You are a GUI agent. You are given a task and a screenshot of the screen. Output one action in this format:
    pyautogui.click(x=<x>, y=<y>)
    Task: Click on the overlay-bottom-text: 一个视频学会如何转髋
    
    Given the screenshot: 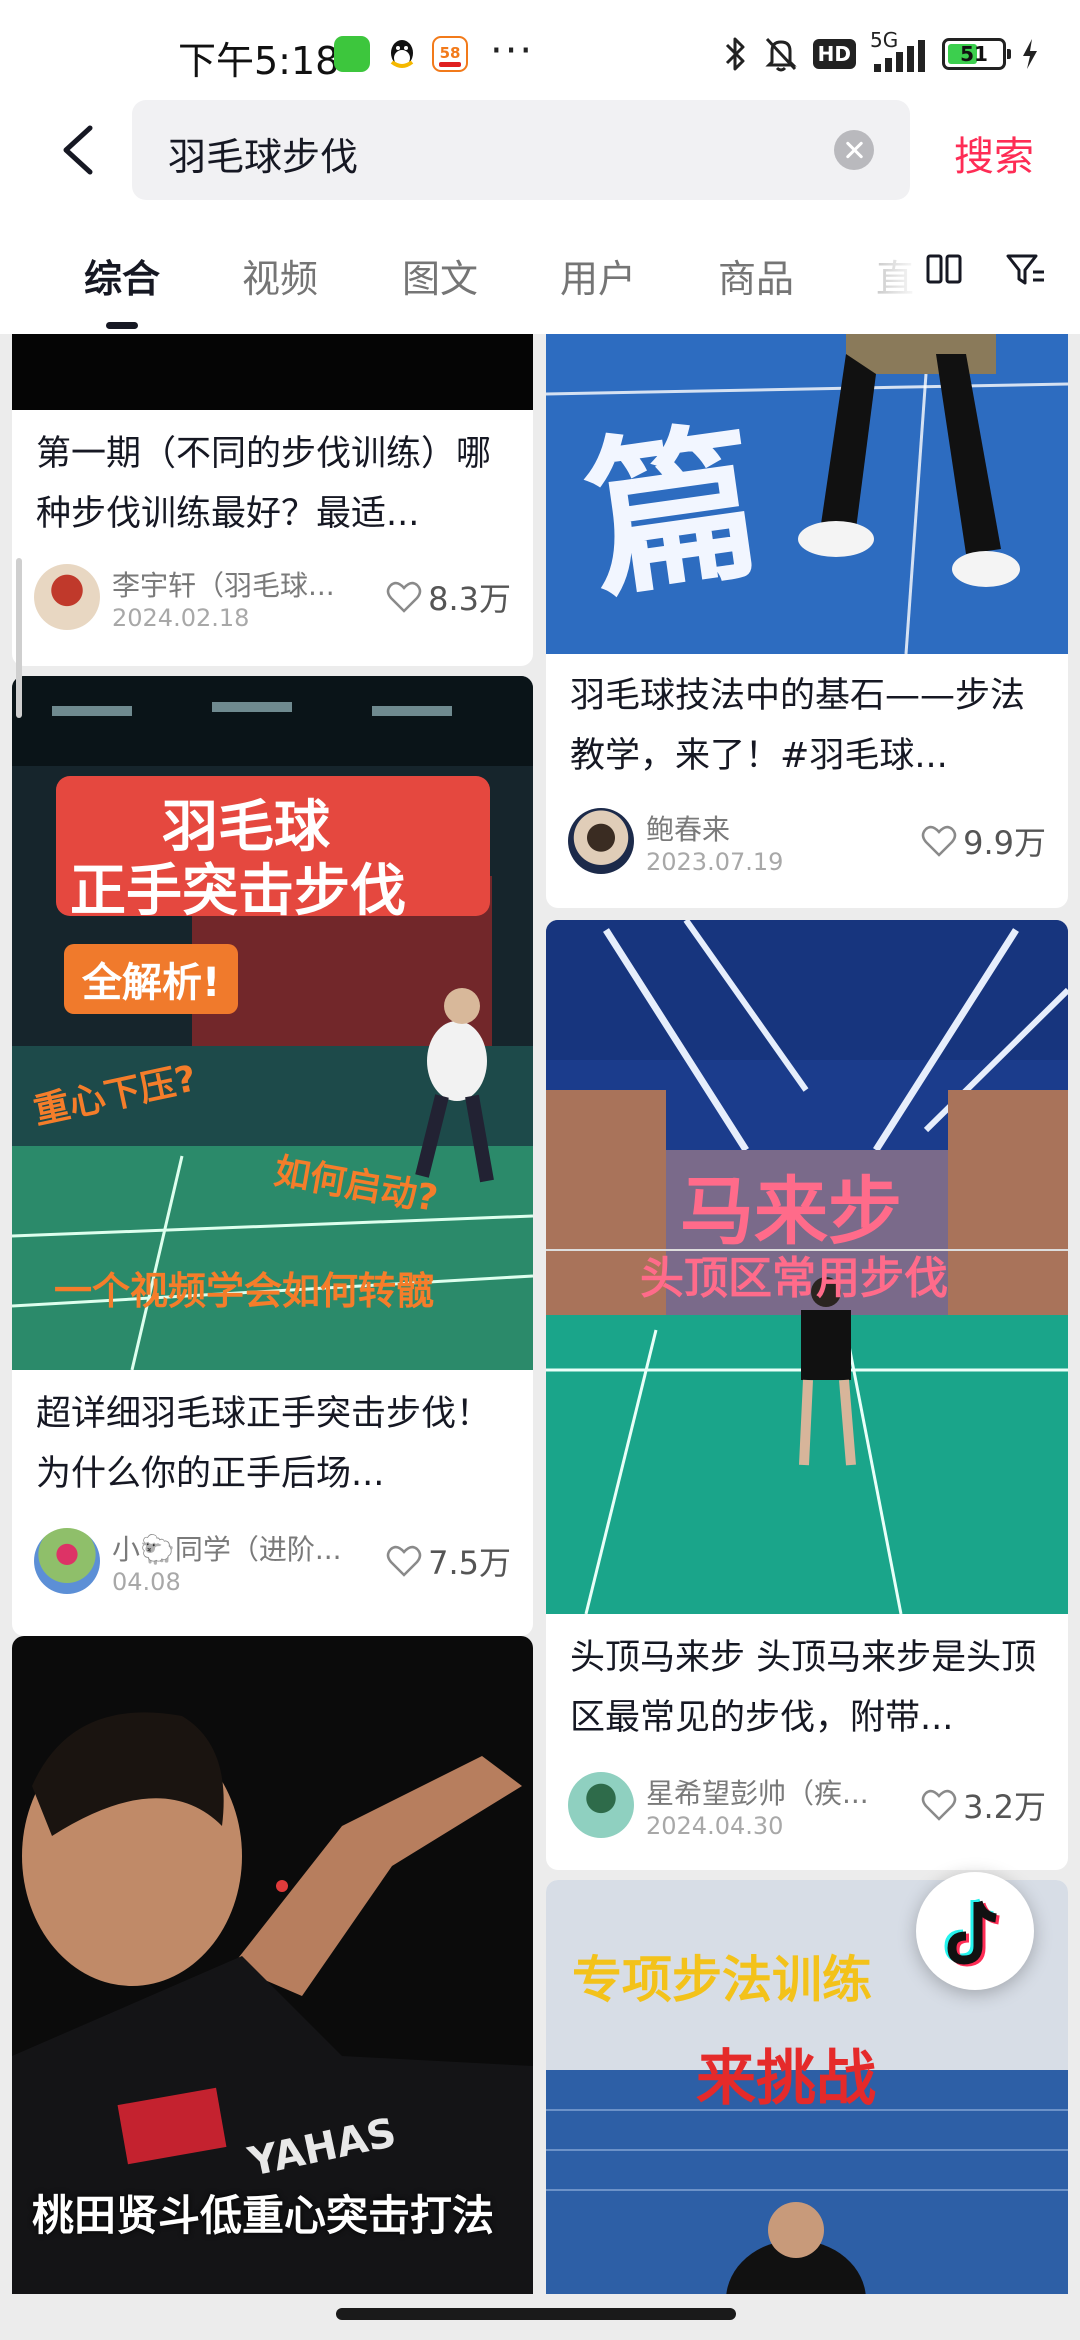 What is the action you would take?
    pyautogui.click(x=244, y=1291)
    